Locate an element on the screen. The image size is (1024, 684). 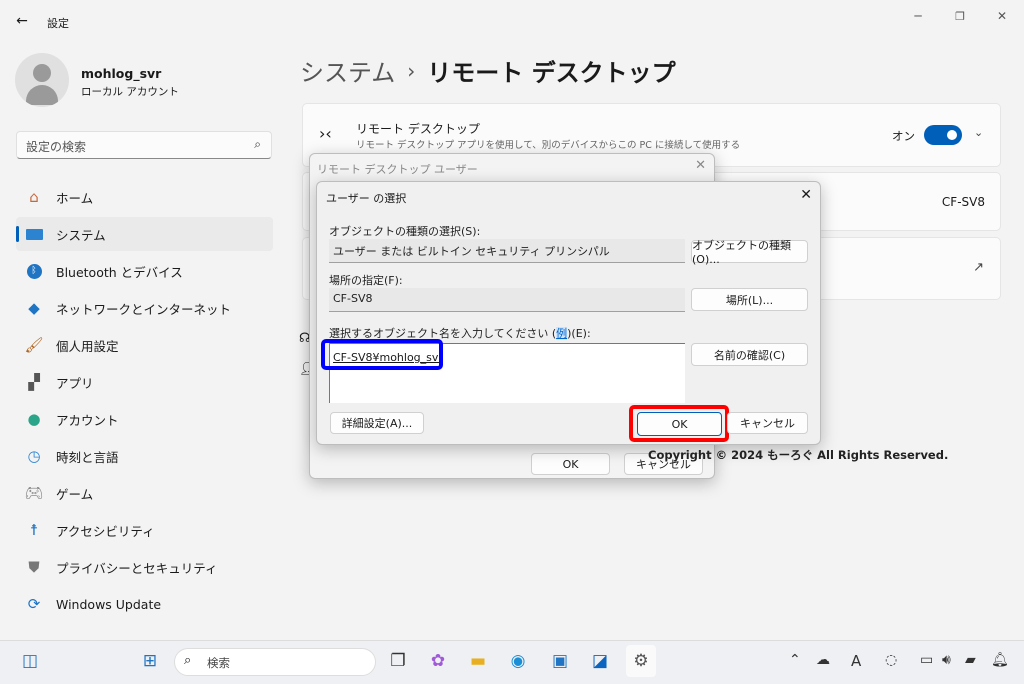
nav-label: ゲーム is located at coordinates (75, 494).